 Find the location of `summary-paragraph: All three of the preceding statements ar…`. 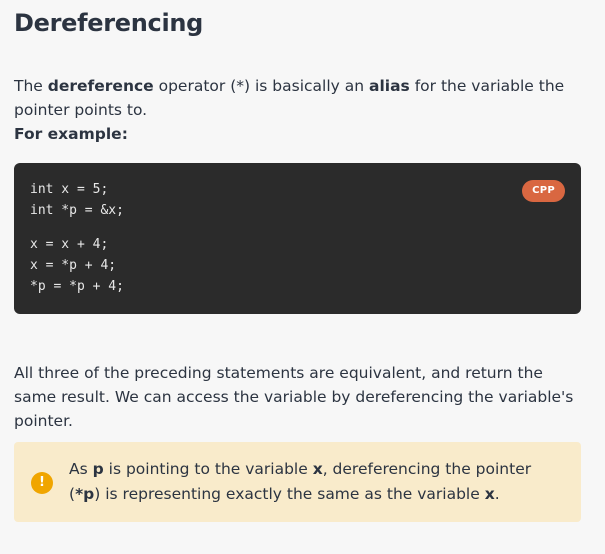

summary-paragraph: All three of the preceding statements ar… is located at coordinates (294, 397).